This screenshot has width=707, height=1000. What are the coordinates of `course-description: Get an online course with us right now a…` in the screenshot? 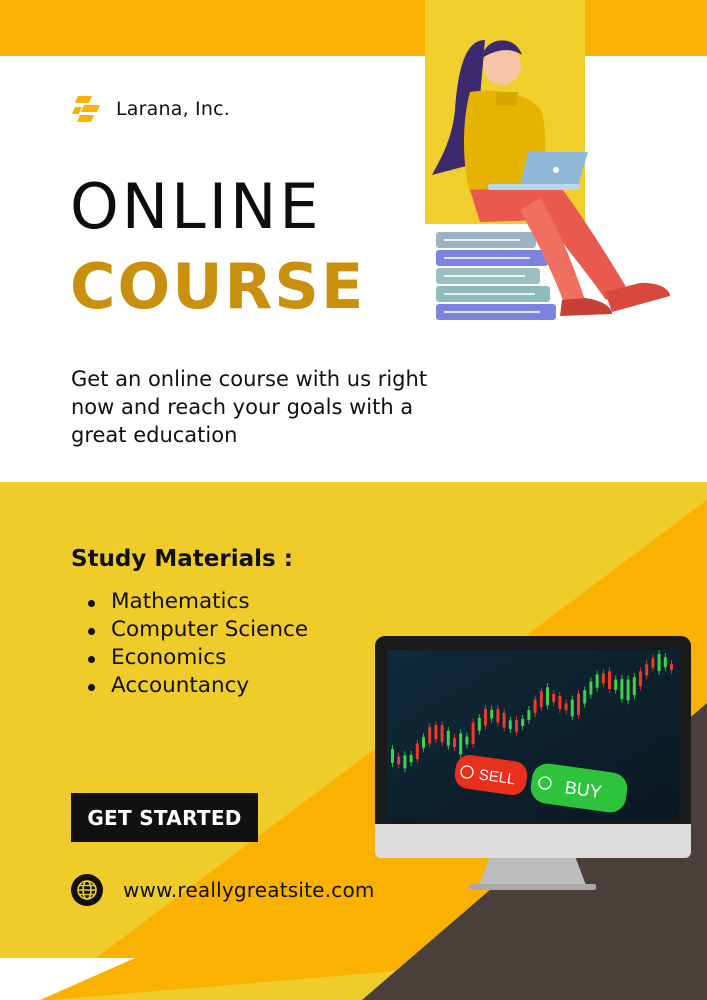 It's located at (249, 407).